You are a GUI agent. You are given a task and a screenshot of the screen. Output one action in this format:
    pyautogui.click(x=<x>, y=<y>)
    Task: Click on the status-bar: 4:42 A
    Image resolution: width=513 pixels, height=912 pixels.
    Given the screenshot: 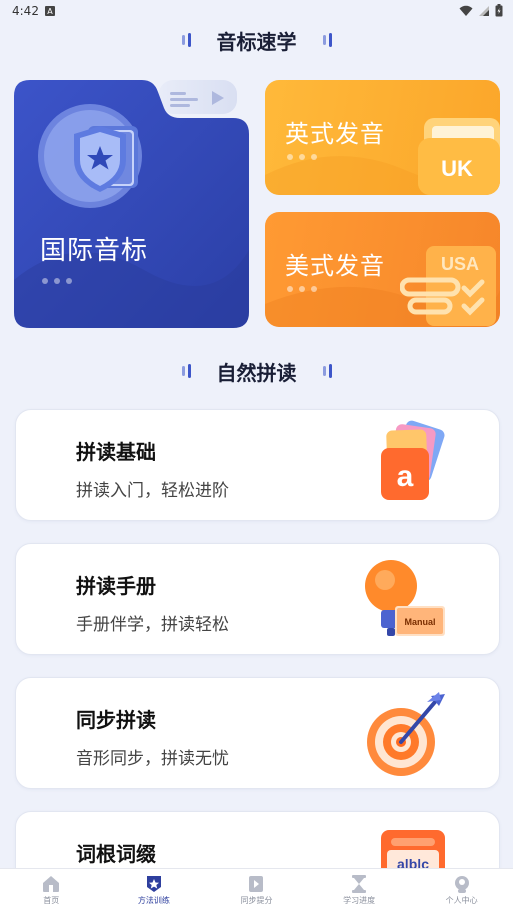 What is the action you would take?
    pyautogui.click(x=256, y=11)
    